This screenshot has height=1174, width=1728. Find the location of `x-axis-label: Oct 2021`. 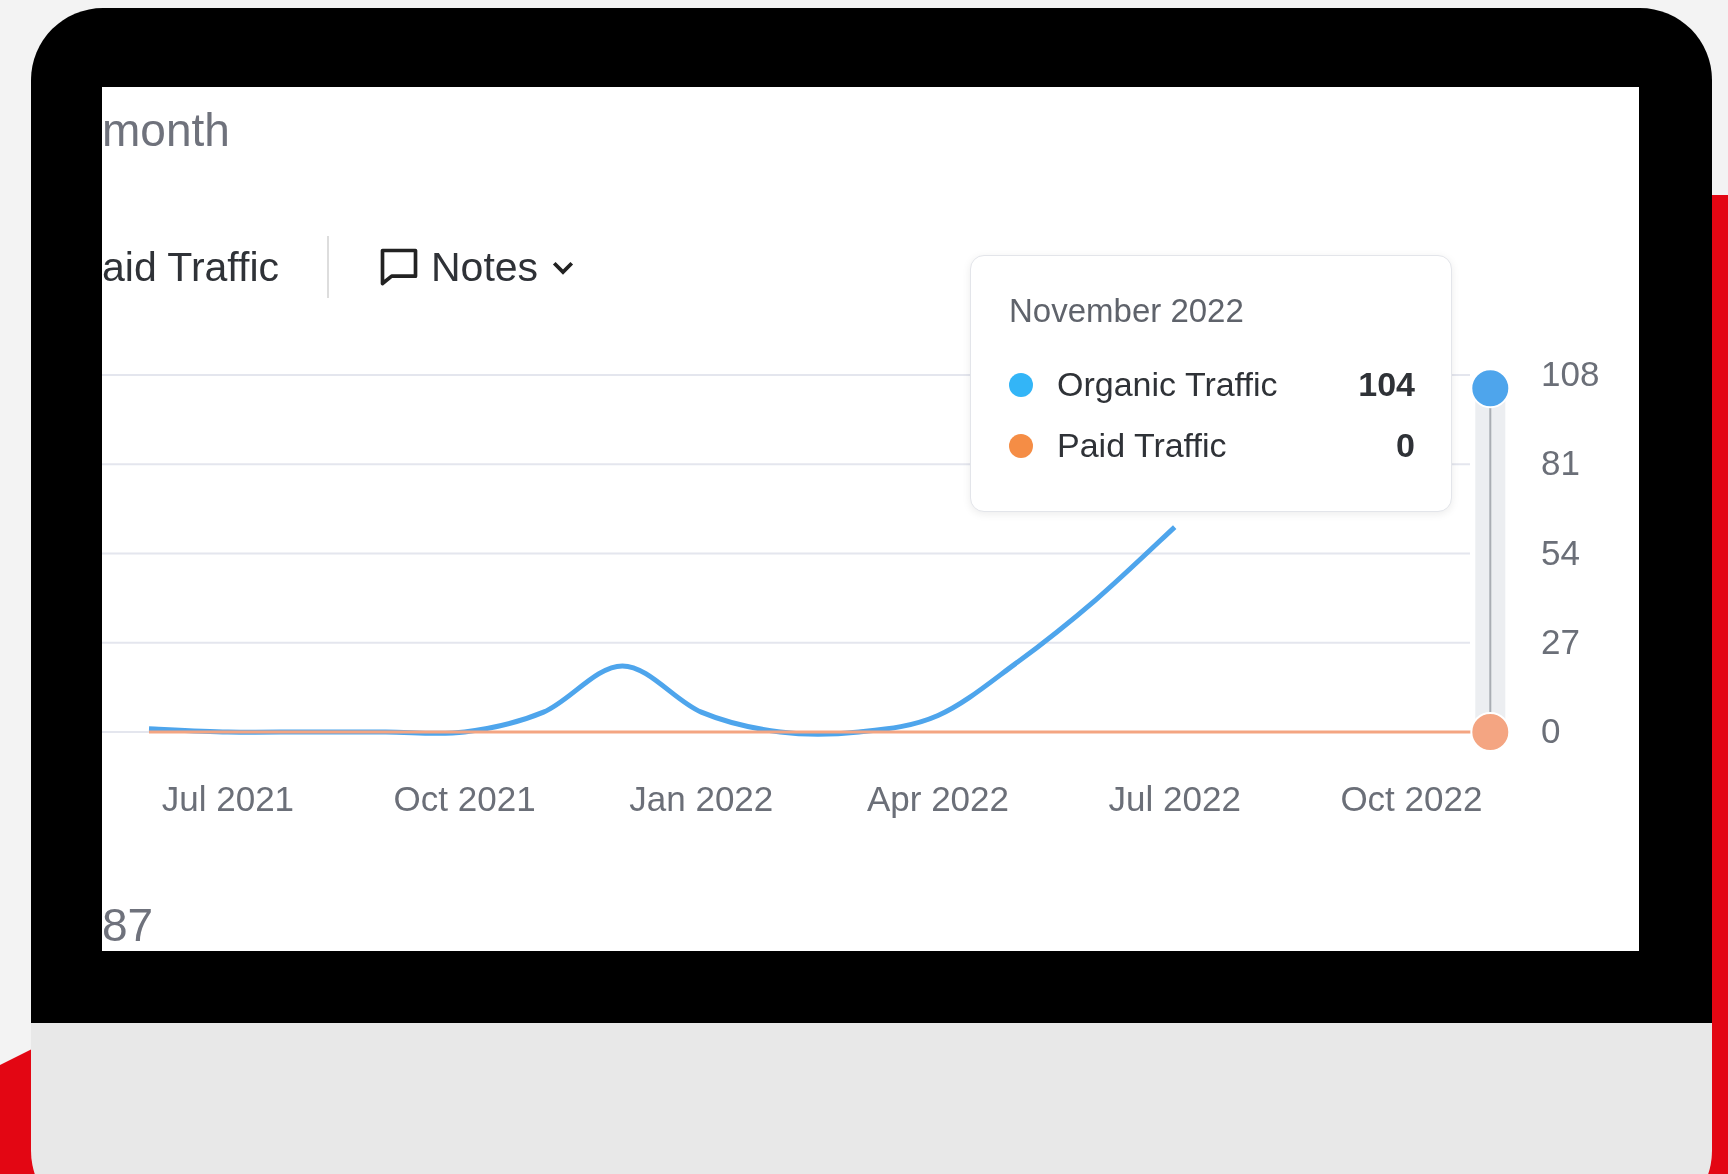

x-axis-label: Oct 2021 is located at coordinates (464, 798).